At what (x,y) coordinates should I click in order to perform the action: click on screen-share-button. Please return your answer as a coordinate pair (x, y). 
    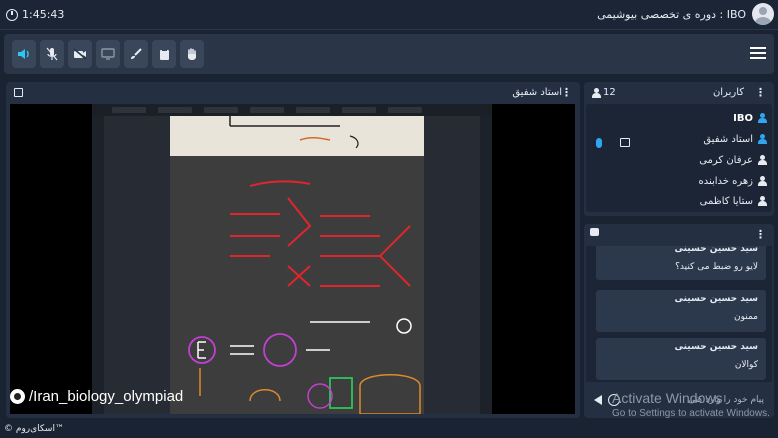
    Looking at the image, I should click on (108, 54).